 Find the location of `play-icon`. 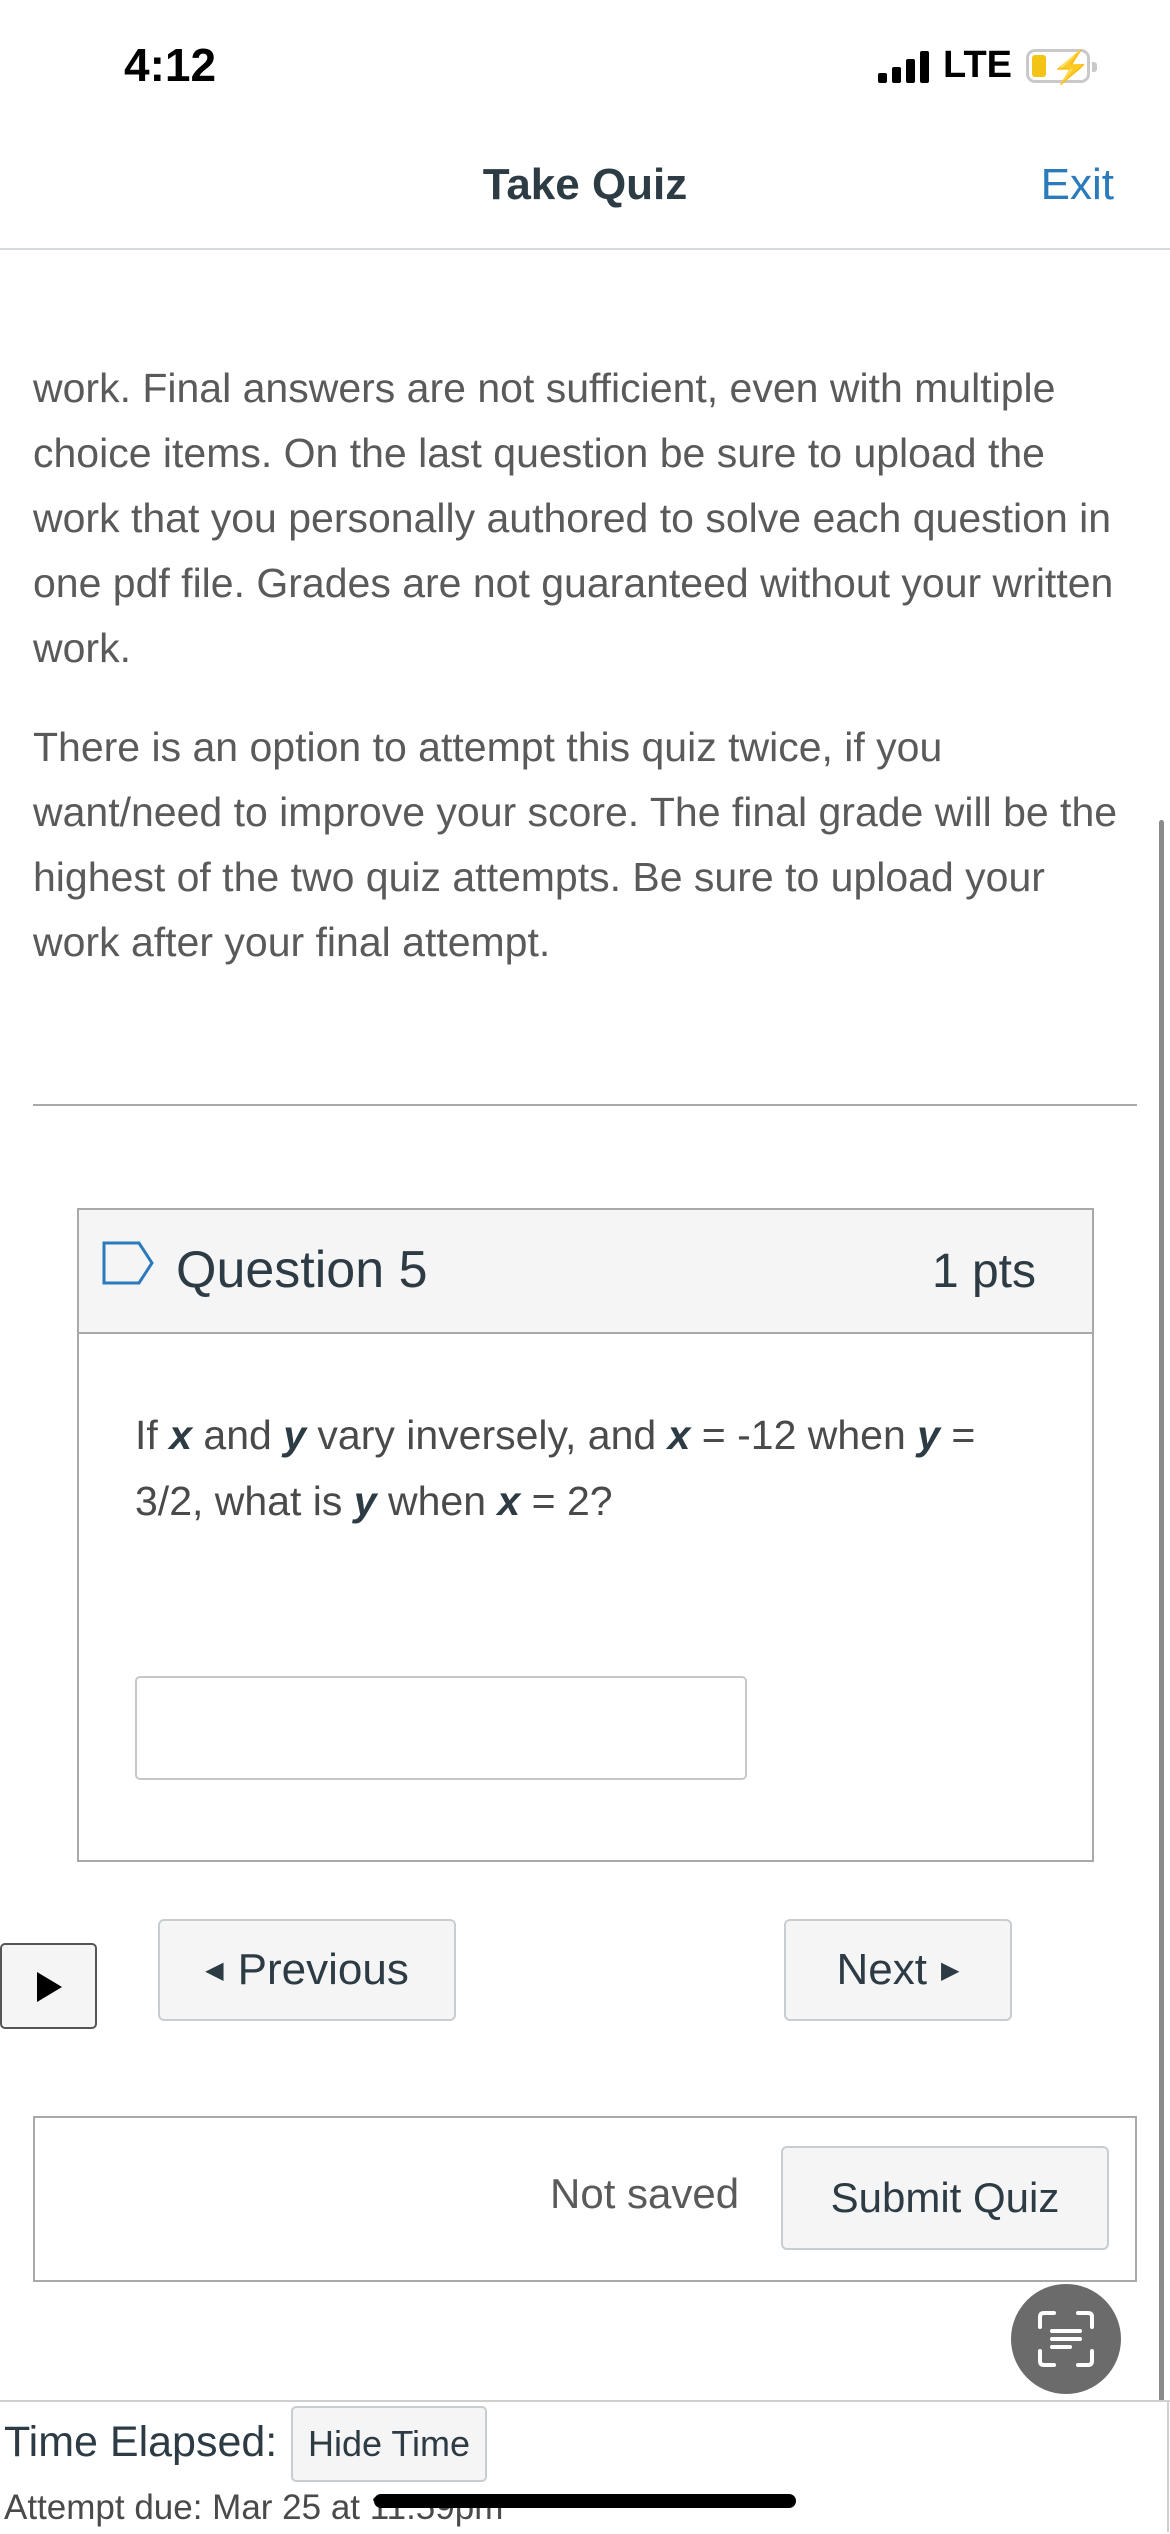

play-icon is located at coordinates (49, 1987).